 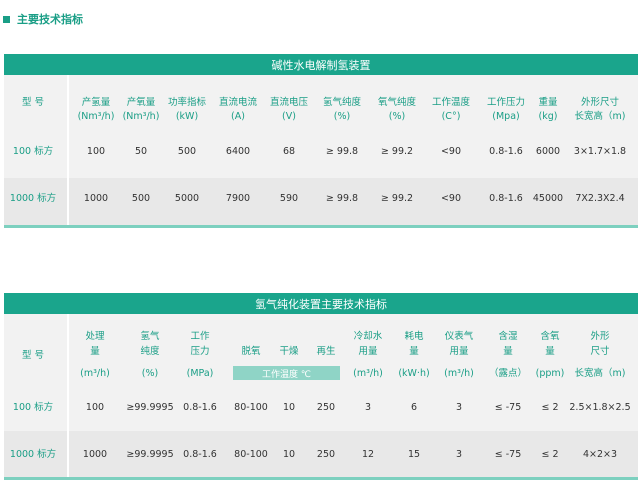 I want to click on table-cell: 3×1.7×1.8, so click(x=600, y=151).